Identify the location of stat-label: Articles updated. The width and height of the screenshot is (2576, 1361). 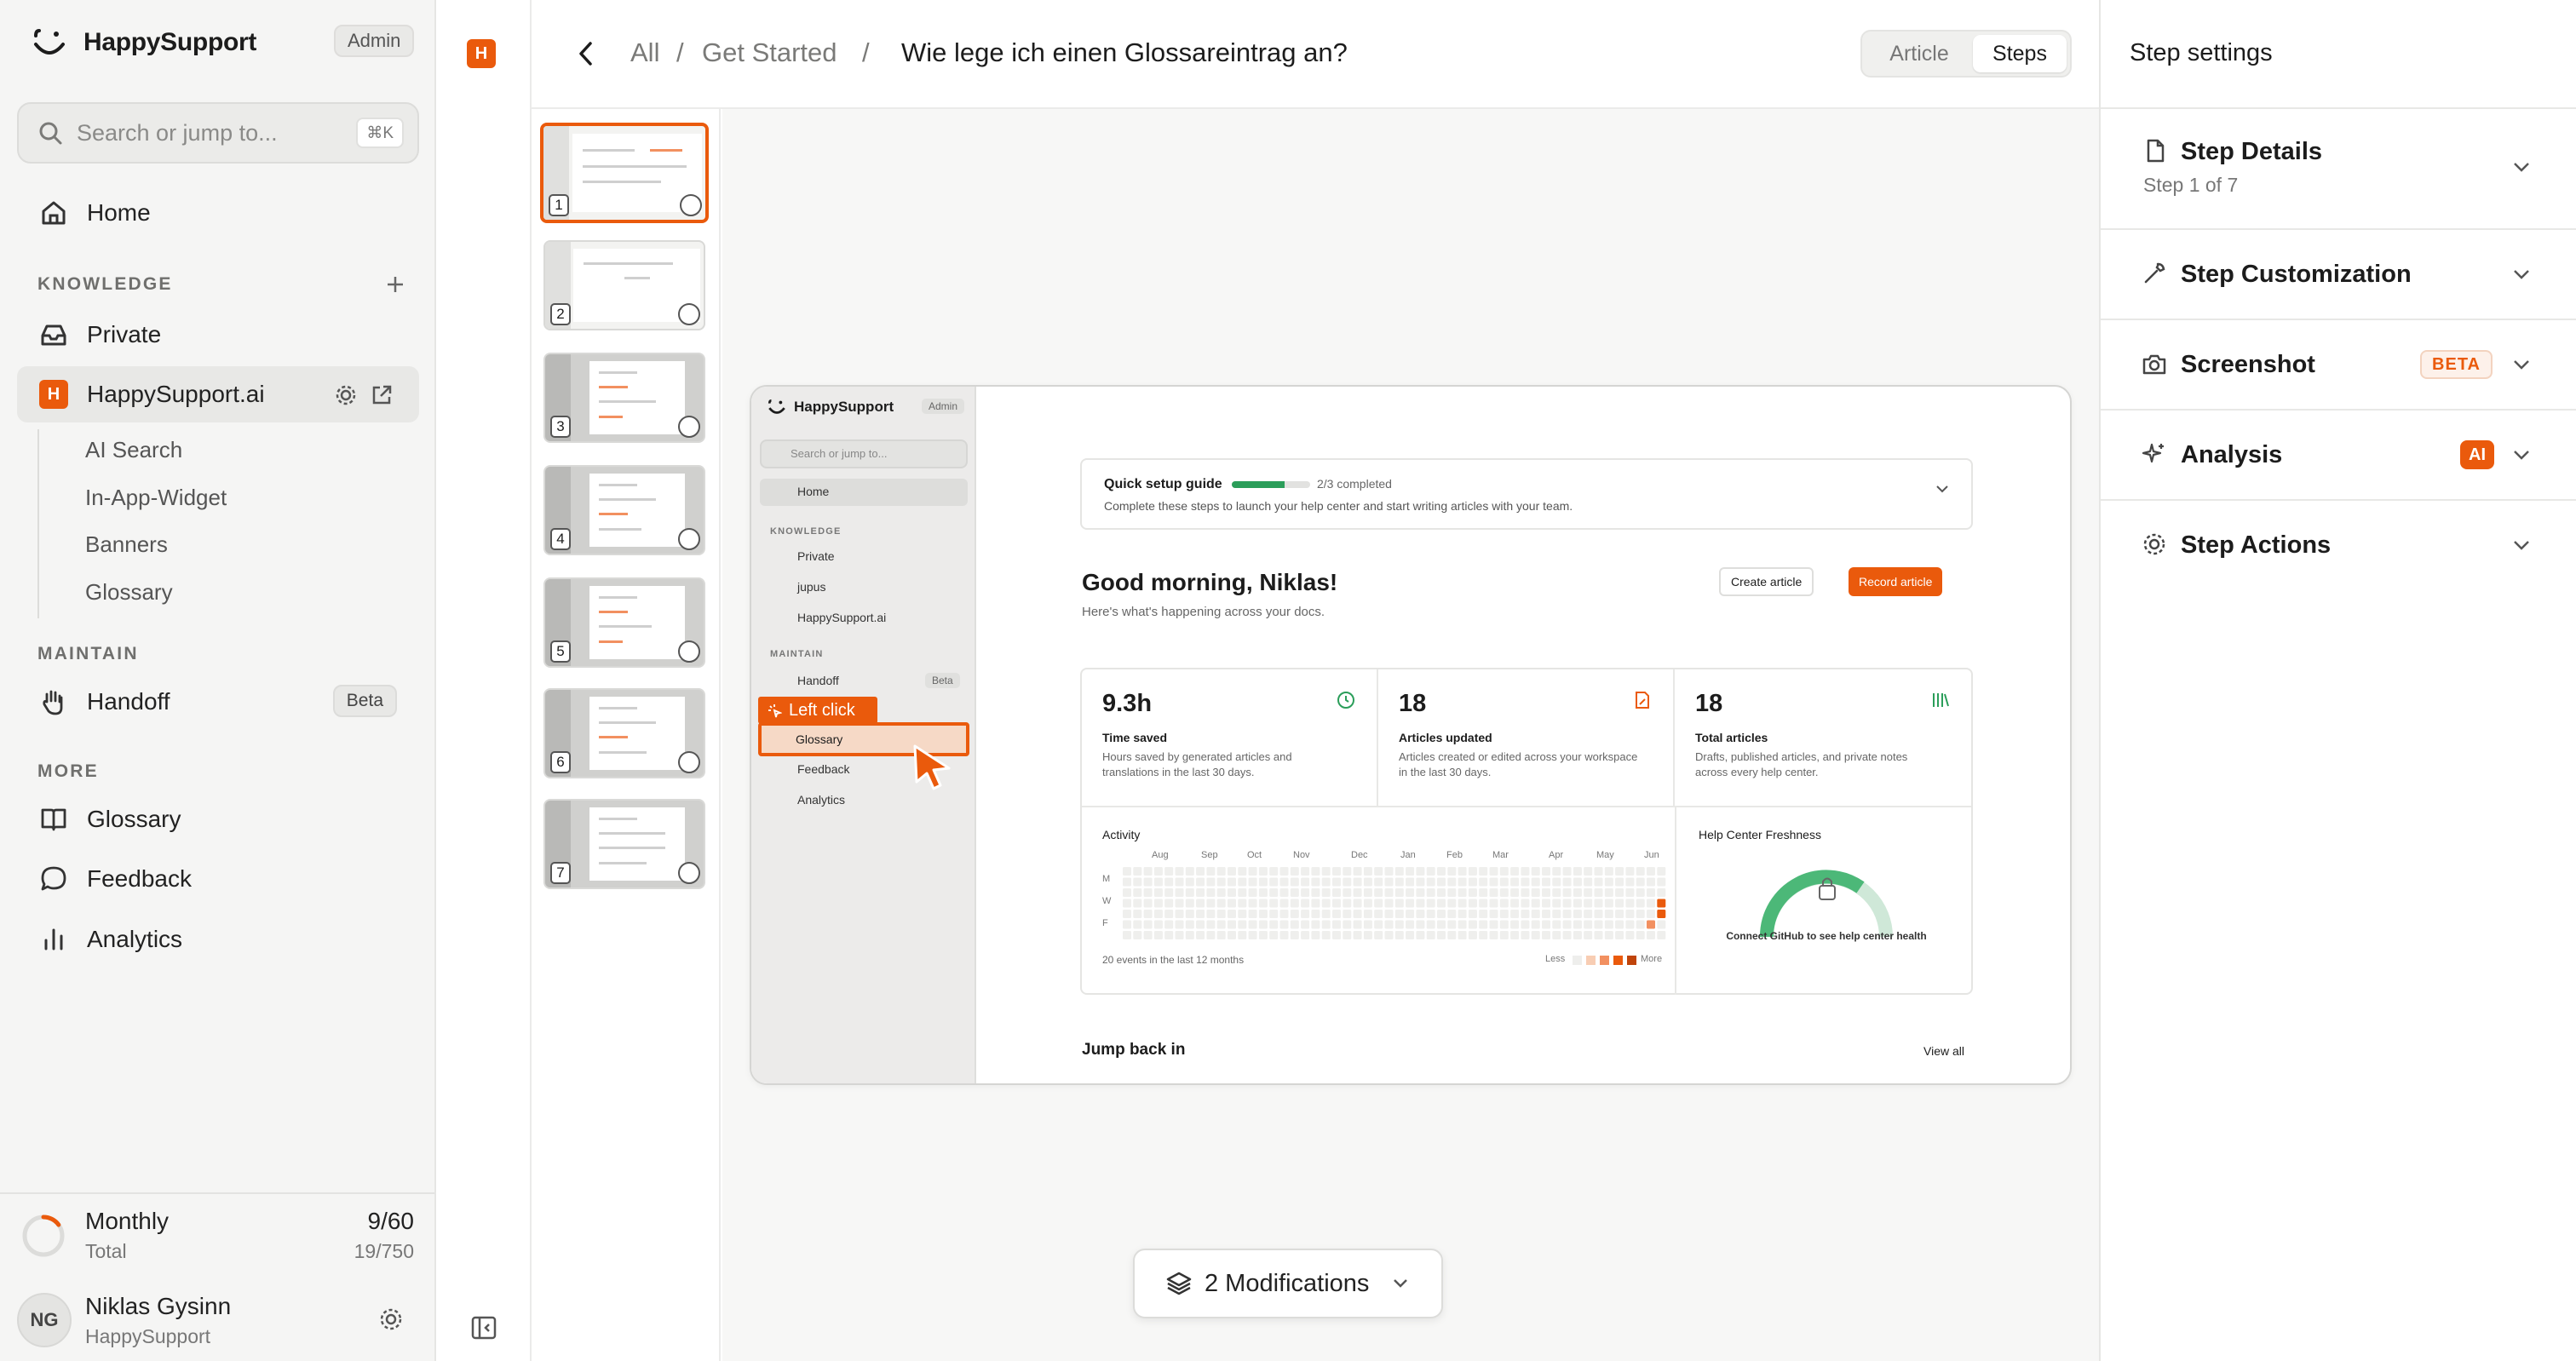
(1446, 737).